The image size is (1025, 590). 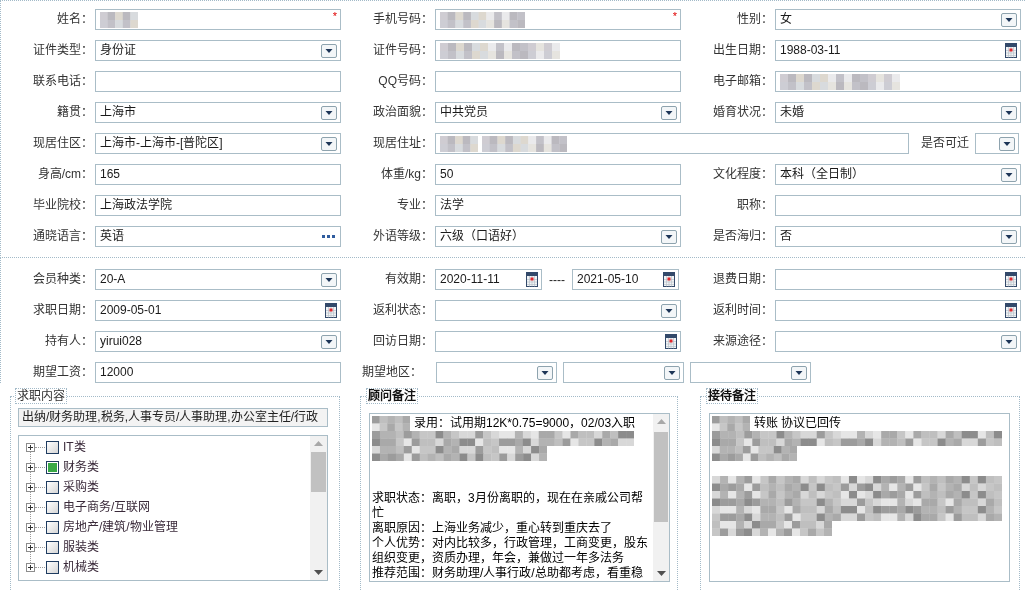 What do you see at coordinates (558, 112) in the screenshot?
I see `select-field: 中共党员` at bounding box center [558, 112].